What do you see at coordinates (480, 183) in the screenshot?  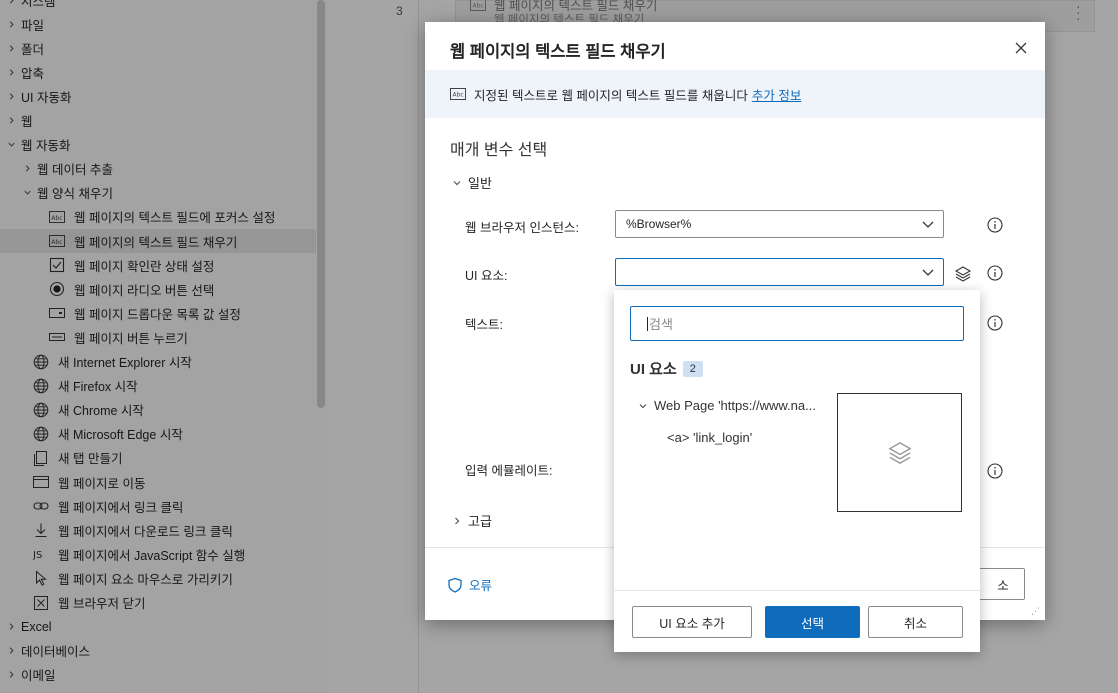 I see `general-label: 일반` at bounding box center [480, 183].